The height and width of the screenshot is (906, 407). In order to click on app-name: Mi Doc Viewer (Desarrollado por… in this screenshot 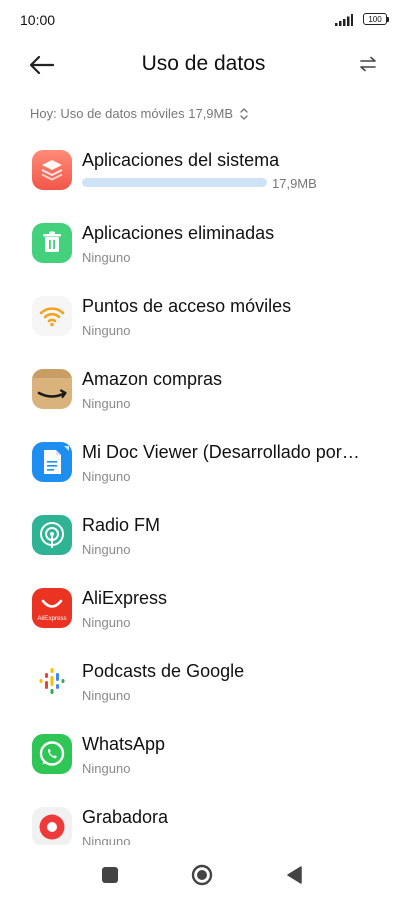, I will do `click(221, 452)`.